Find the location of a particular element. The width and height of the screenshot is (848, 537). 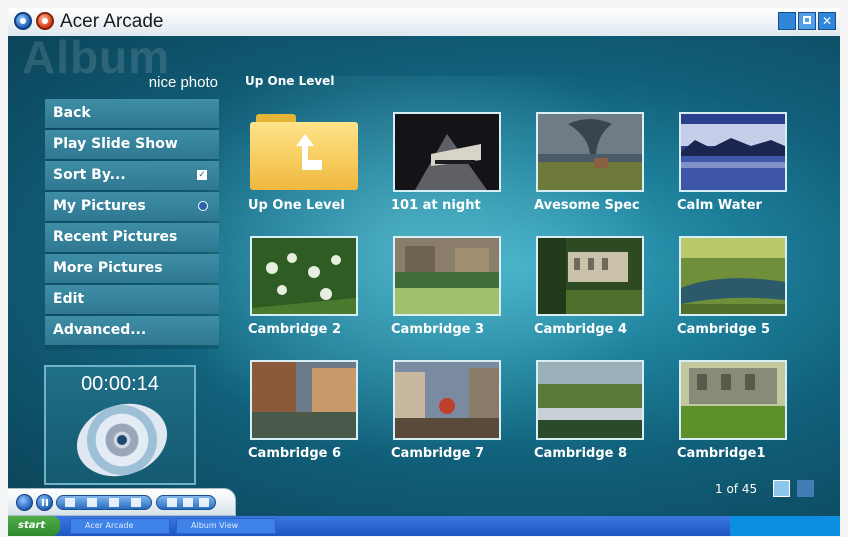

menu-item-play-slide-show: Play Slide Show is located at coordinates (132, 144).